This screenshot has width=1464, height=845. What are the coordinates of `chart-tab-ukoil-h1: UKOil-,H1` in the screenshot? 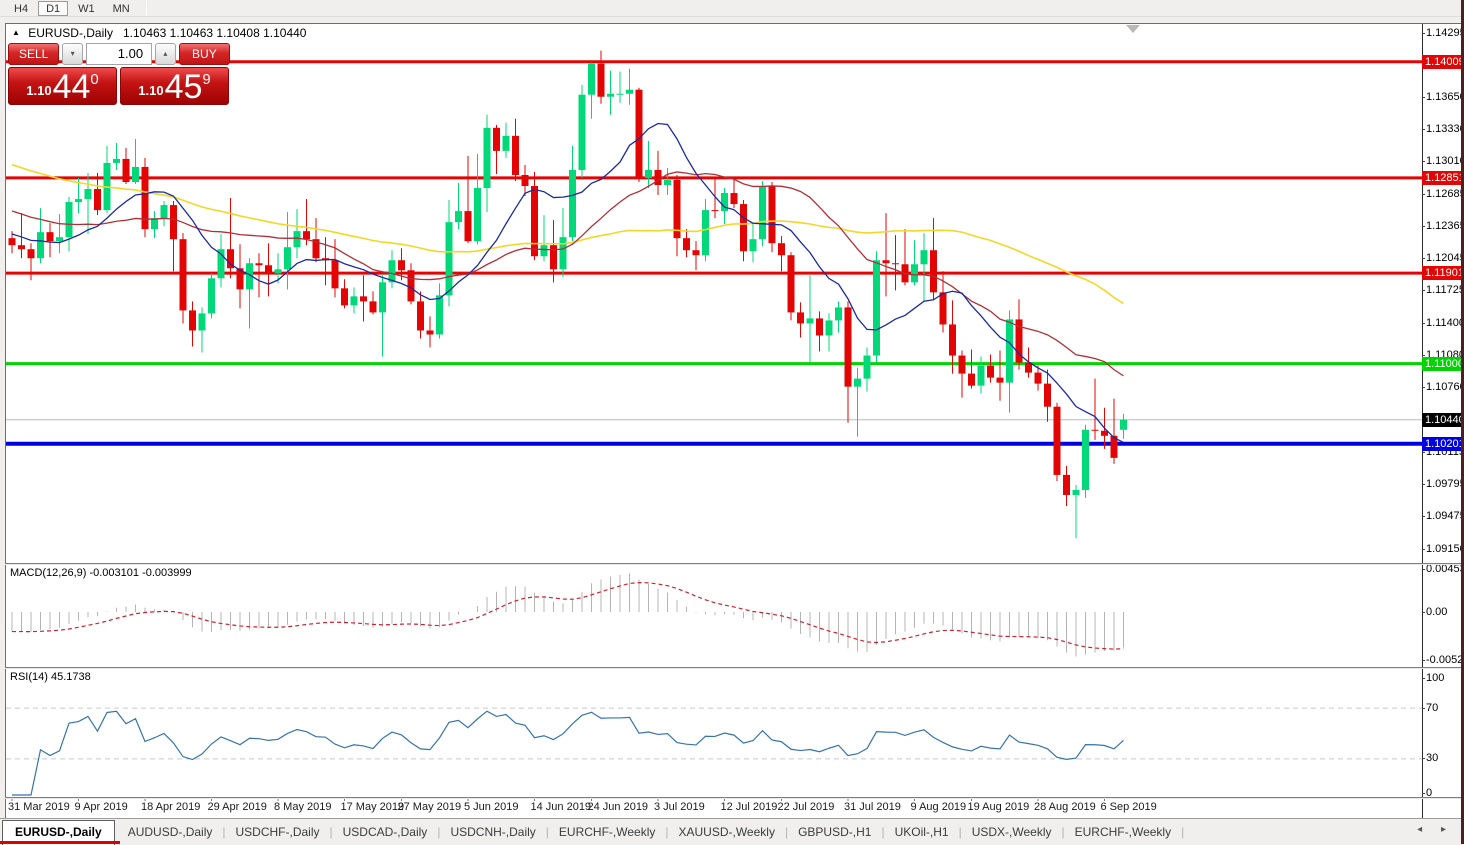 It's located at (922, 832).